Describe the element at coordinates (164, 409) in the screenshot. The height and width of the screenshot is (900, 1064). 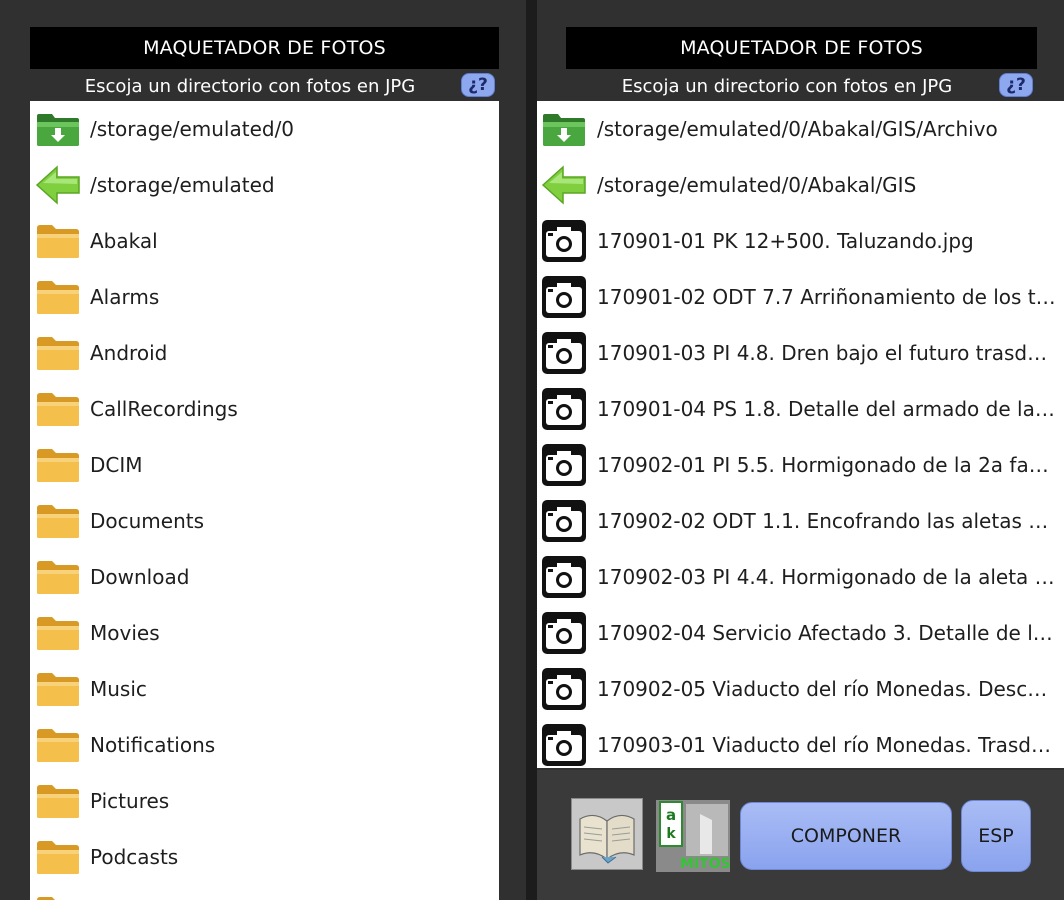
I see `left-item-label: CallRecordings` at that location.